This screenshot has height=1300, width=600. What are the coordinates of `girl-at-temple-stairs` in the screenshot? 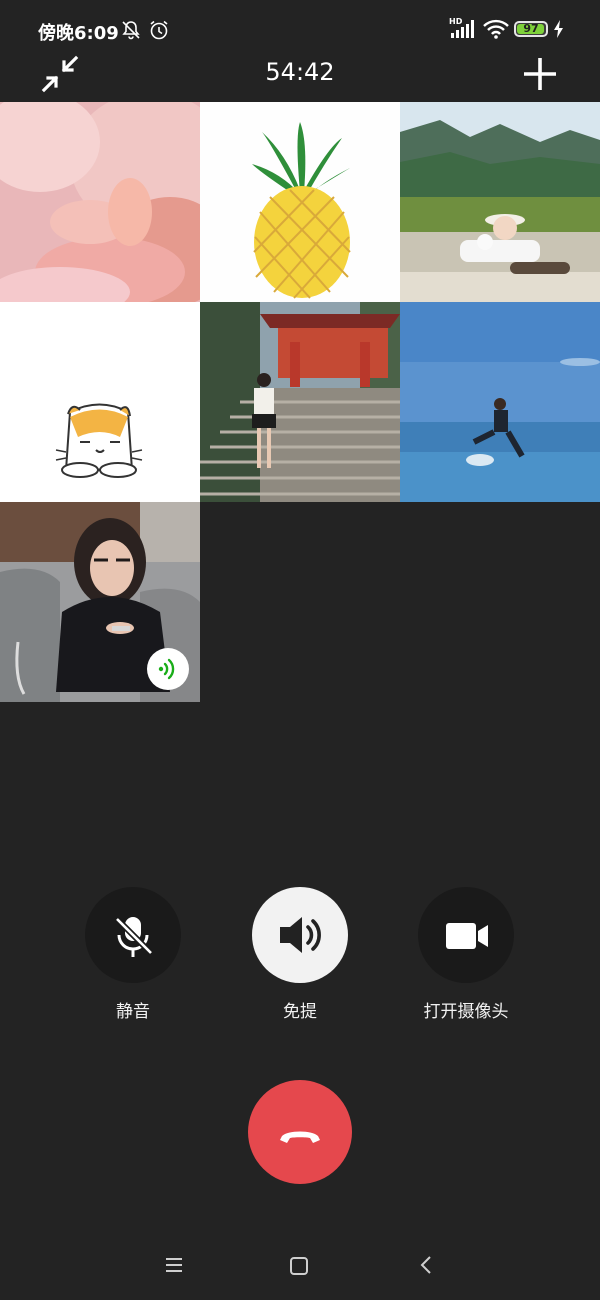 It's located at (300, 402).